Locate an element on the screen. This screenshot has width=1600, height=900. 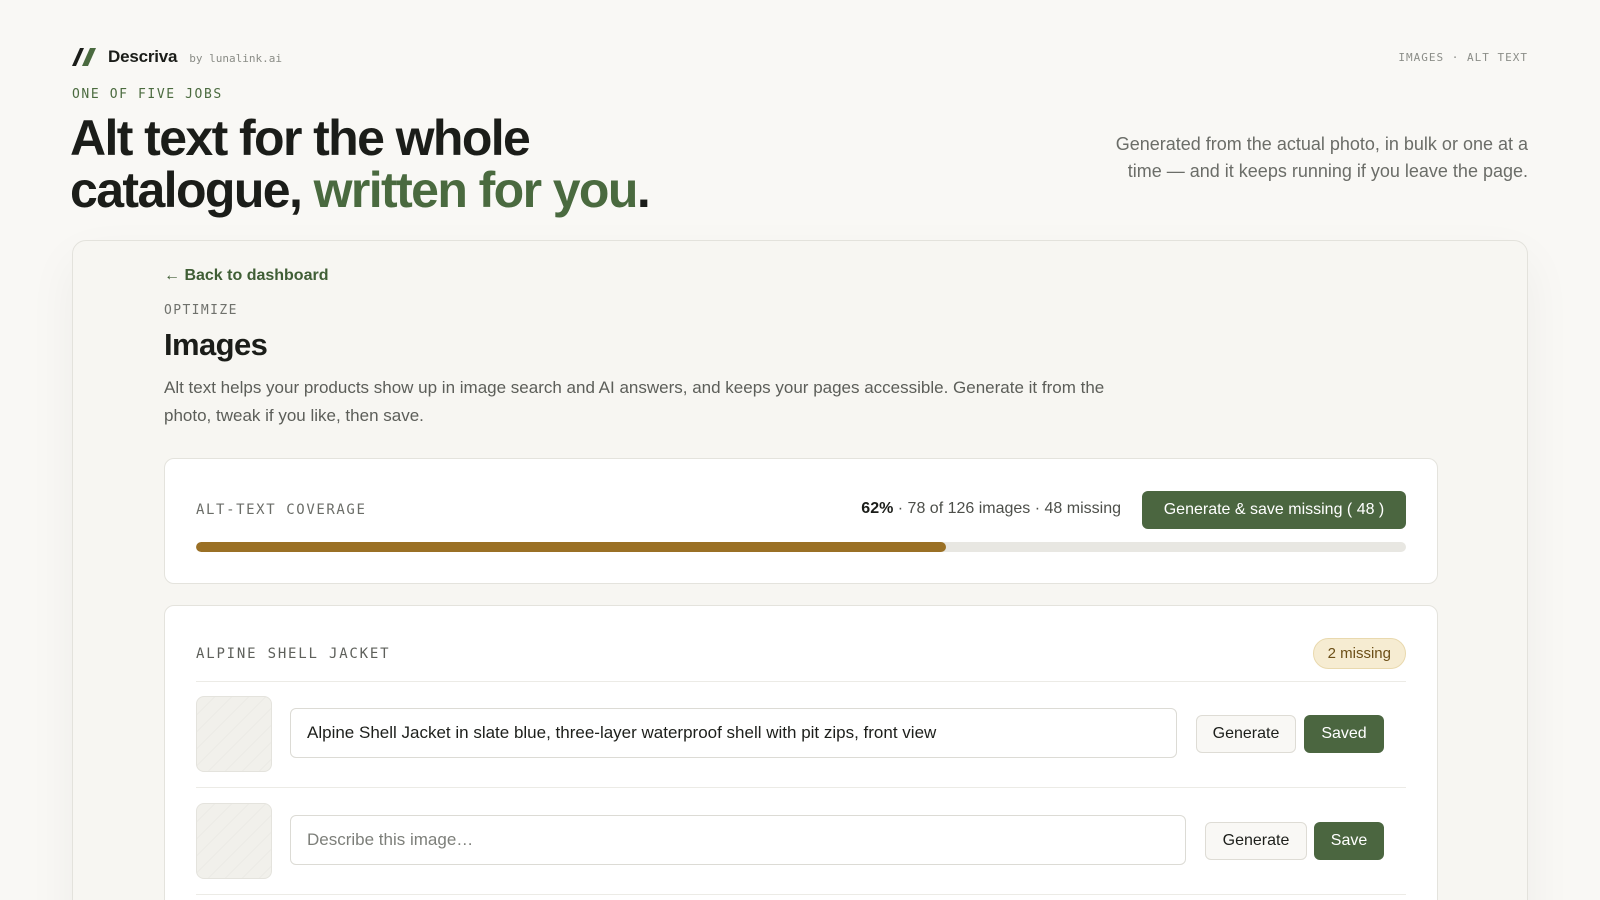
generate-save-missing-button: Generate & save missing ( 48 ) is located at coordinates (1274, 510).